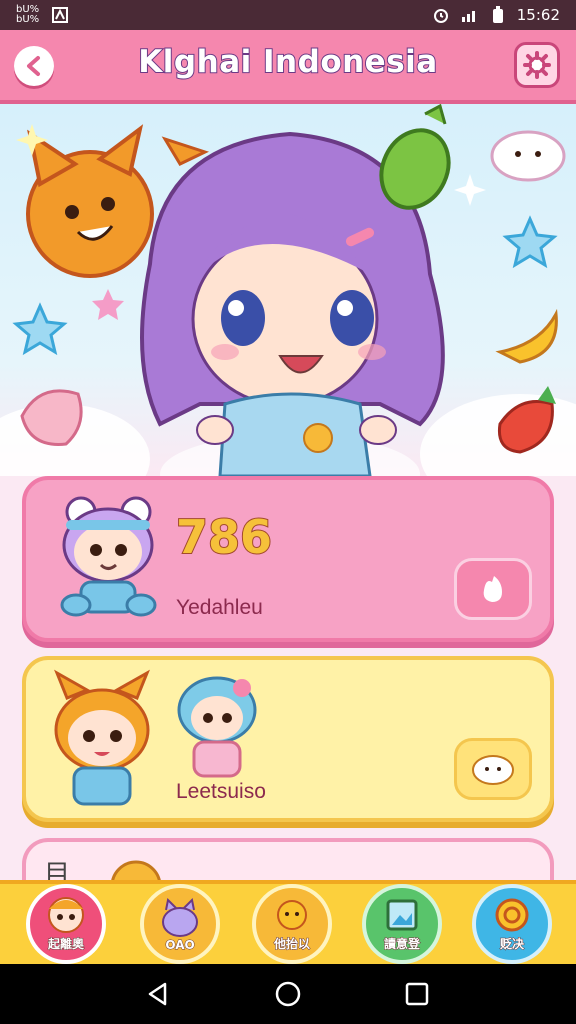 The image size is (576, 1024). I want to click on nav-label: 他抬以, so click(291, 944).